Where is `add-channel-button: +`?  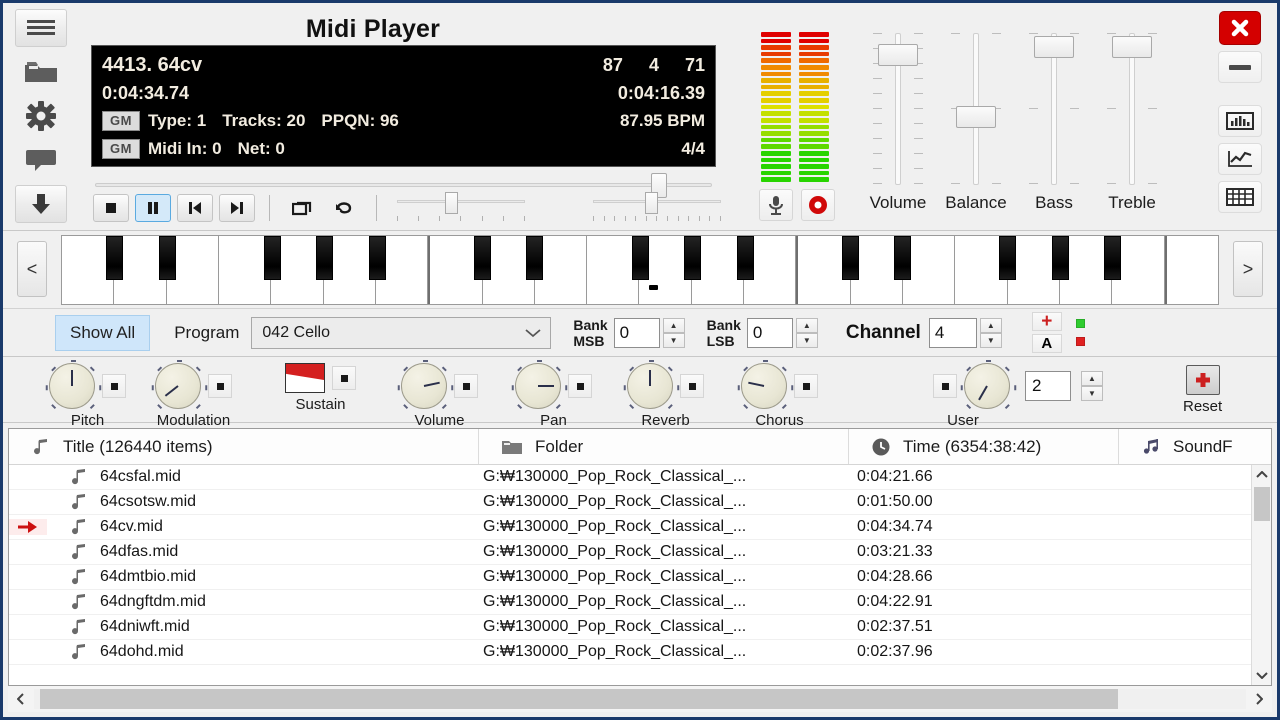
add-channel-button: + is located at coordinates (1046, 321).